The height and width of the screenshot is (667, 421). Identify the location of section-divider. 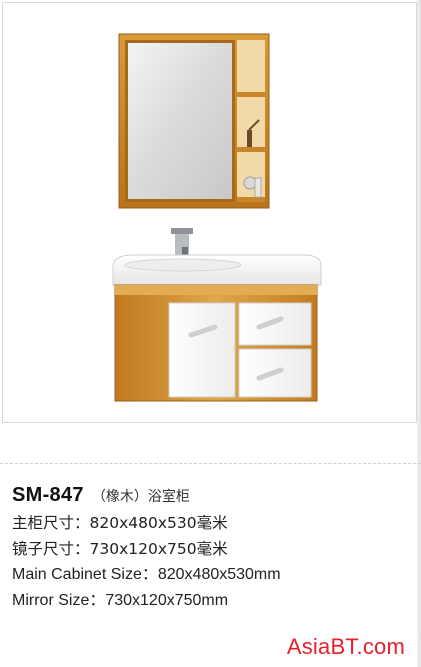
(210, 463).